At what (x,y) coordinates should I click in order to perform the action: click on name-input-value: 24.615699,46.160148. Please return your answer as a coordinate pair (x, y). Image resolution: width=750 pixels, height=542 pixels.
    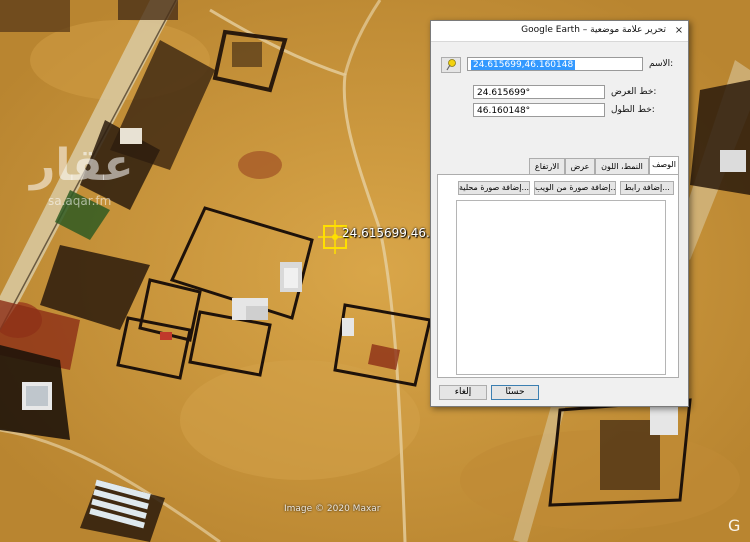
    Looking at the image, I should click on (523, 65).